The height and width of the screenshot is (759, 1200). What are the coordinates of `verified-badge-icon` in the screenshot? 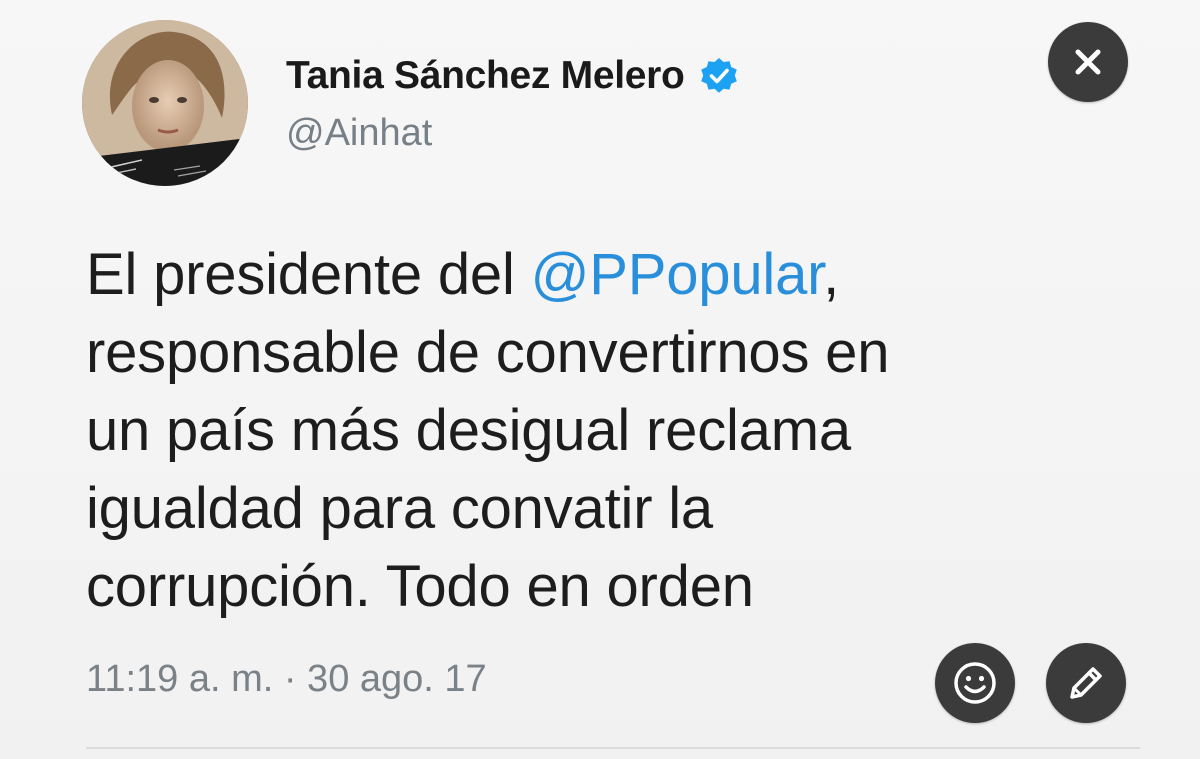 It's located at (719, 76).